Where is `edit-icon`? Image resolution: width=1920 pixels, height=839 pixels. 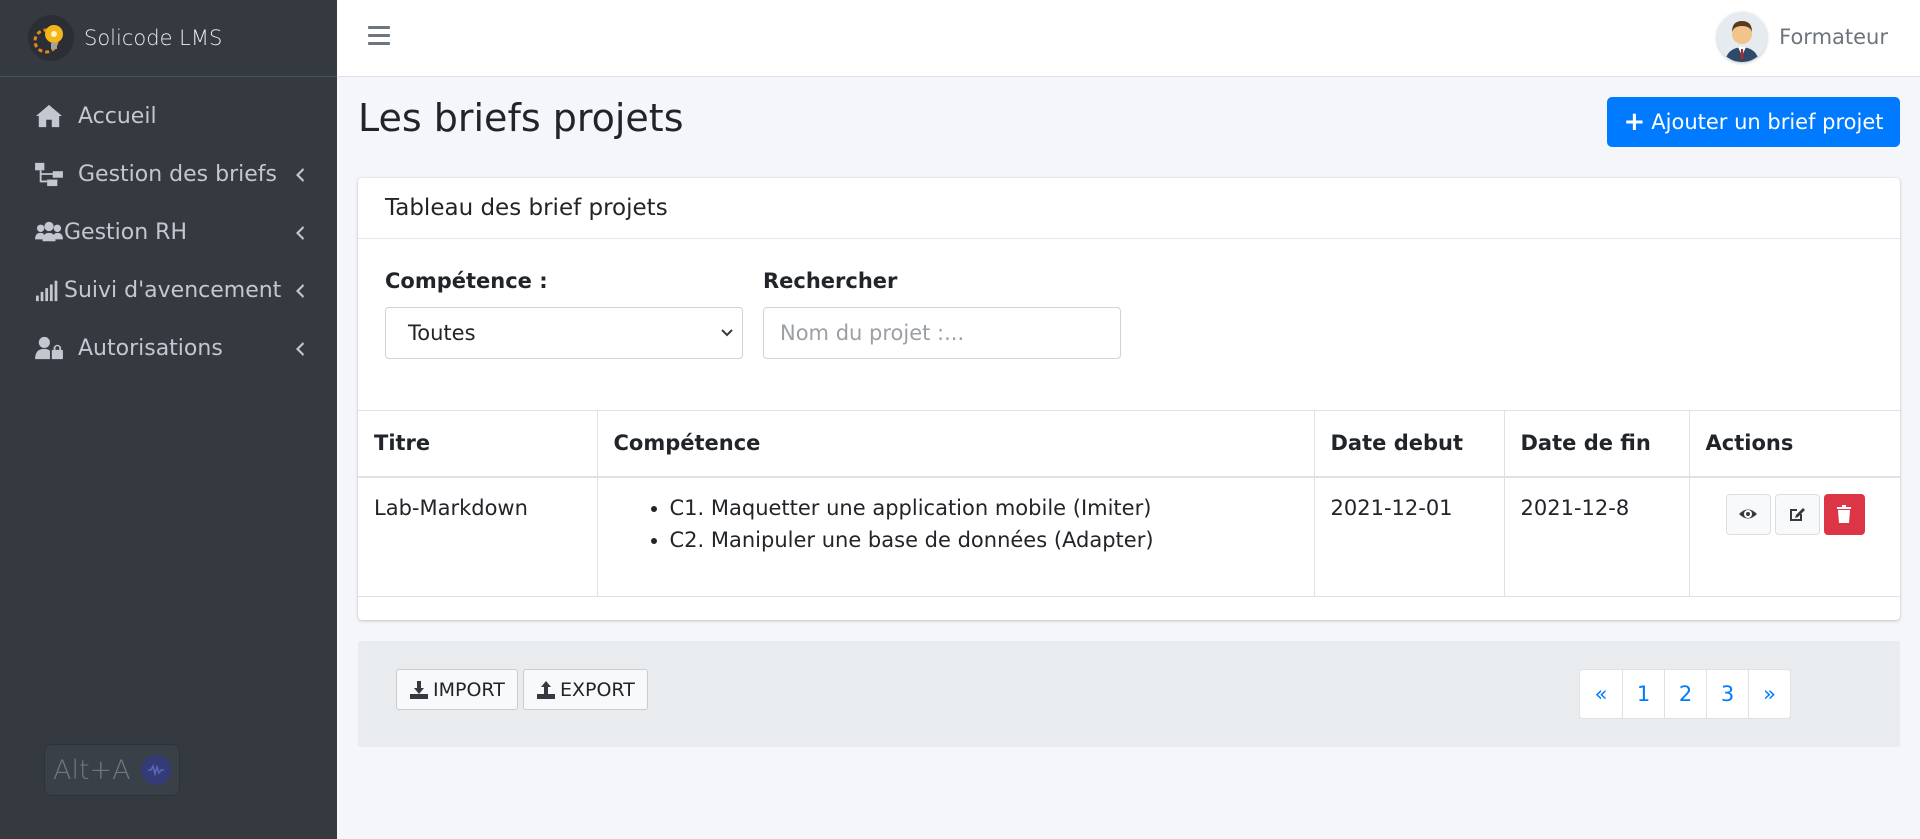 edit-icon is located at coordinates (1797, 514).